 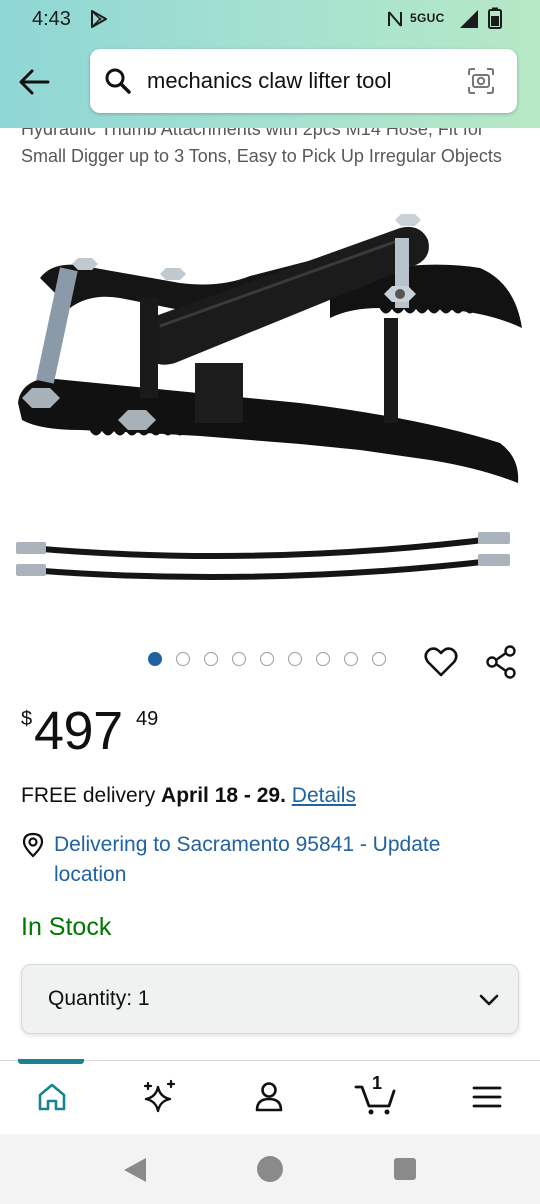 What do you see at coordinates (469, 19) in the screenshot?
I see `signal-icon` at bounding box center [469, 19].